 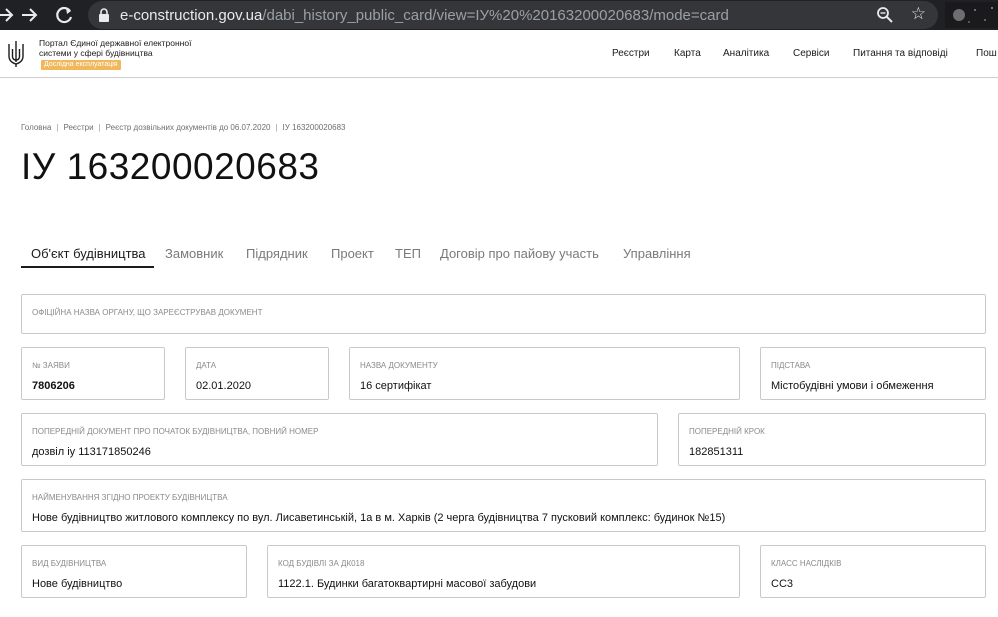 What do you see at coordinates (873, 373) in the screenshot?
I see `field-basis: Підстава Містобудівні умови і обмеження` at bounding box center [873, 373].